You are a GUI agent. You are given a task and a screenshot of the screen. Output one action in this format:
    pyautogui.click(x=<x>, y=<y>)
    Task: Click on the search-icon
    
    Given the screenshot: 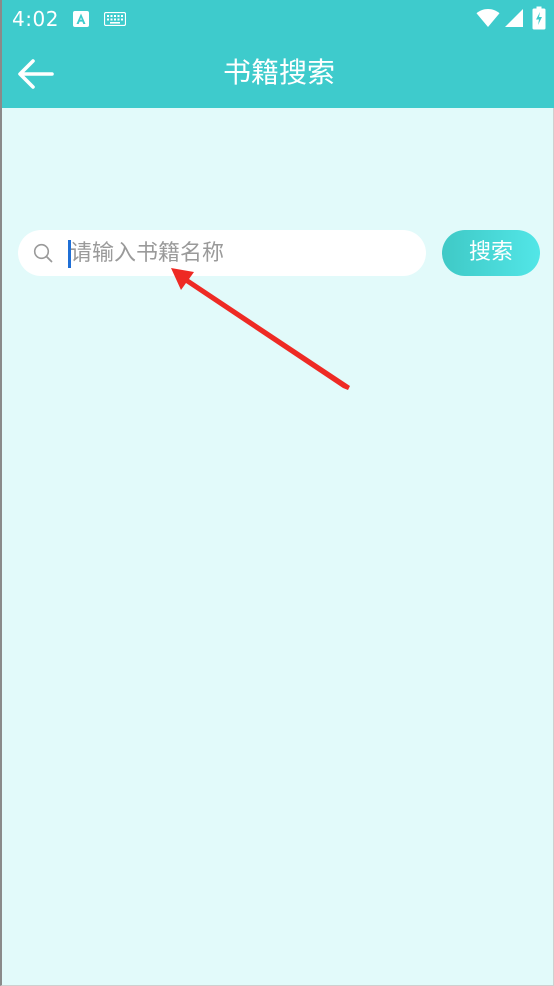 What is the action you would take?
    pyautogui.click(x=43, y=253)
    